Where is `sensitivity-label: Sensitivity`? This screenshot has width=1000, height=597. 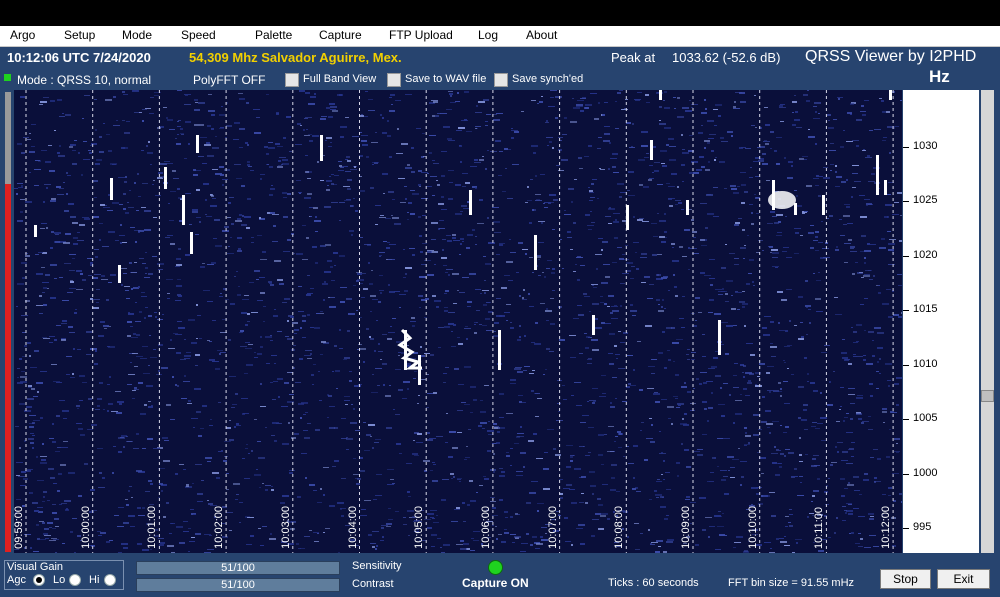 sensitivity-label: Sensitivity is located at coordinates (377, 566).